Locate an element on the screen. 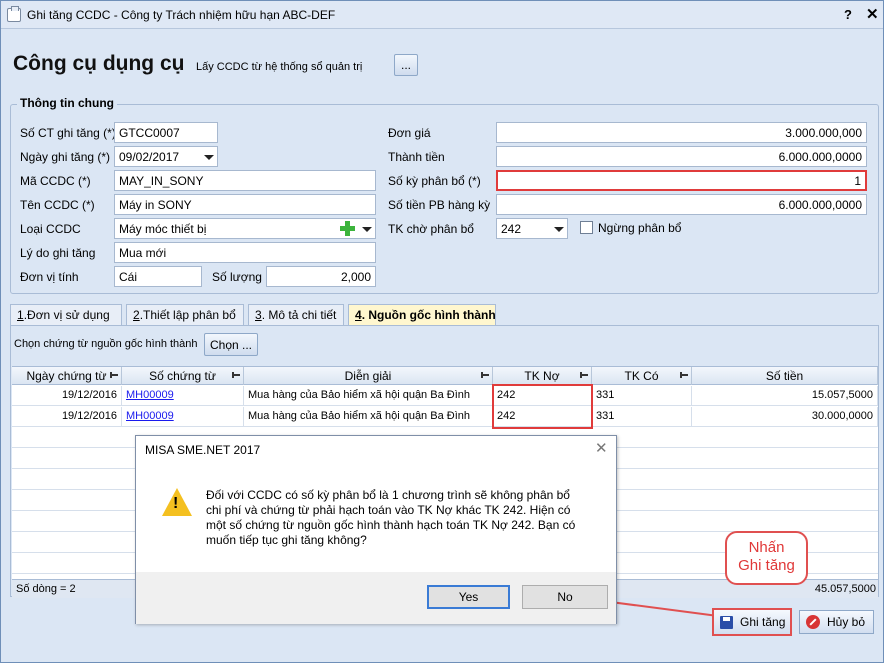  floppy-disk-icon is located at coordinates (726, 622).